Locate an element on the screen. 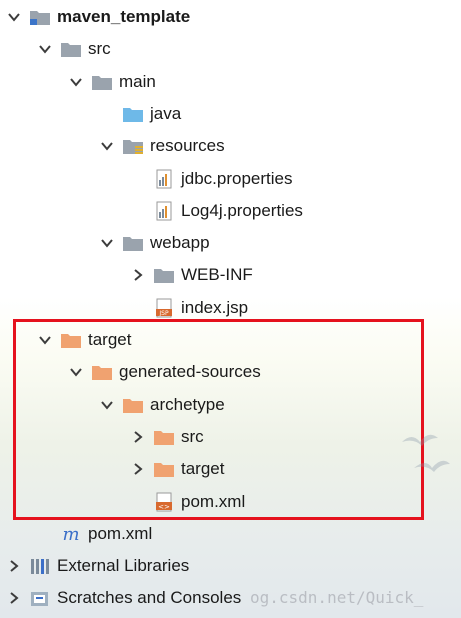  tree-row-label: Log4j.properties is located at coordinates (242, 210).